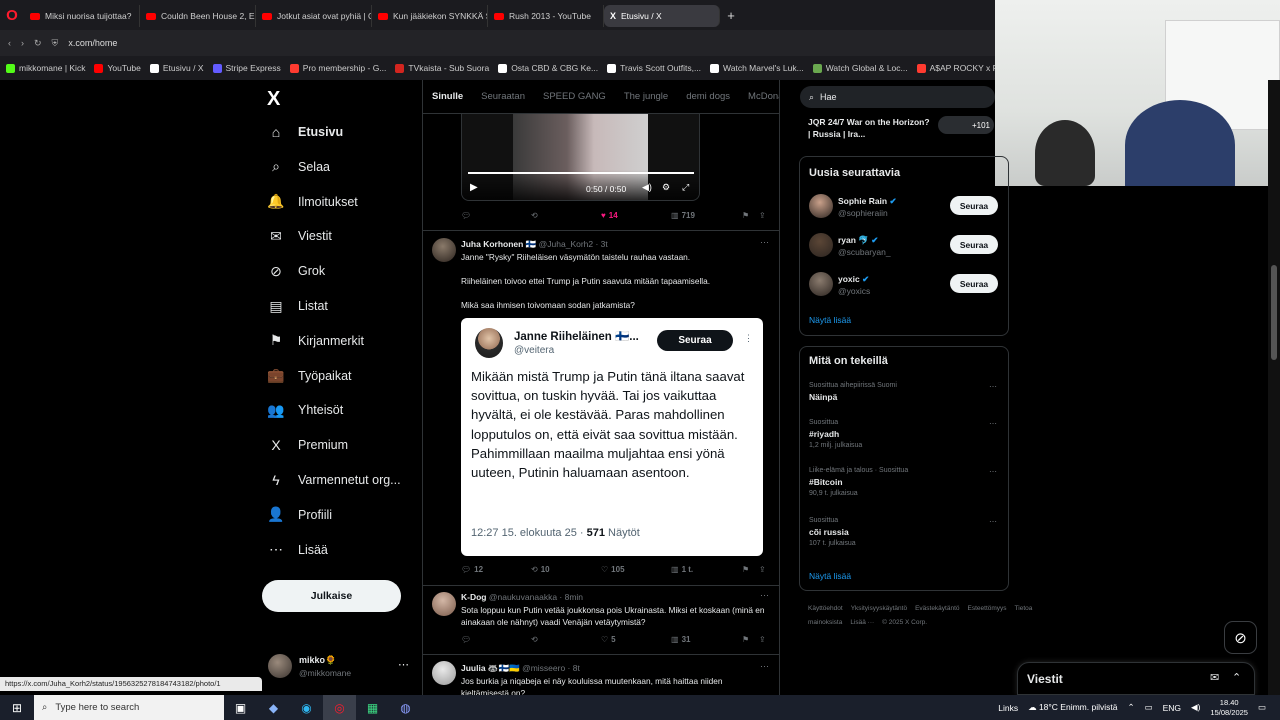  Describe the element at coordinates (685, 187) in the screenshot. I see `fullscreen-icon: ⤢` at that location.